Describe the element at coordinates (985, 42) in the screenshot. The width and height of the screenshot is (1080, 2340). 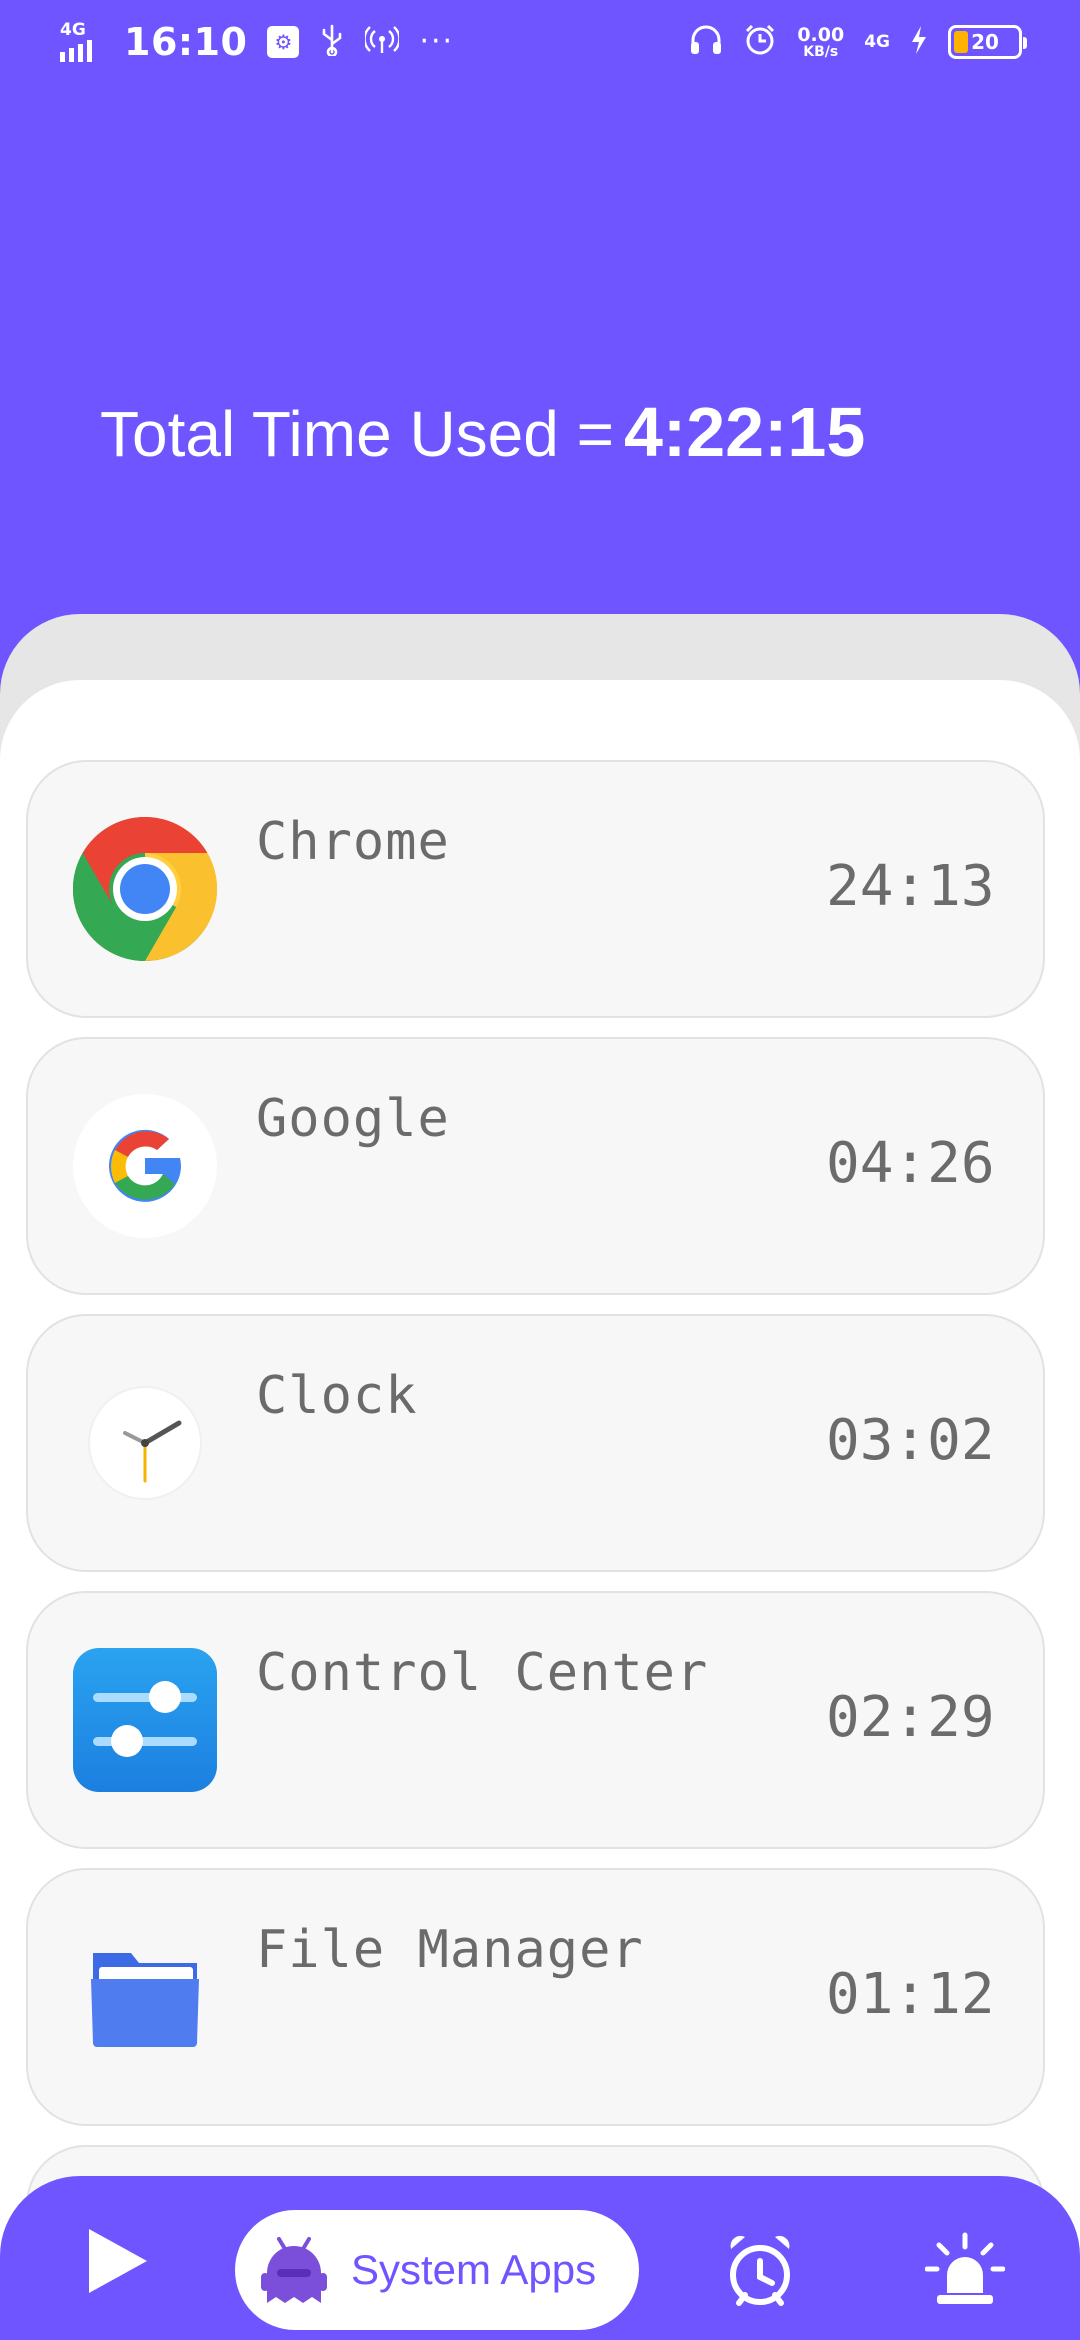
I see `battery-level: 20` at that location.